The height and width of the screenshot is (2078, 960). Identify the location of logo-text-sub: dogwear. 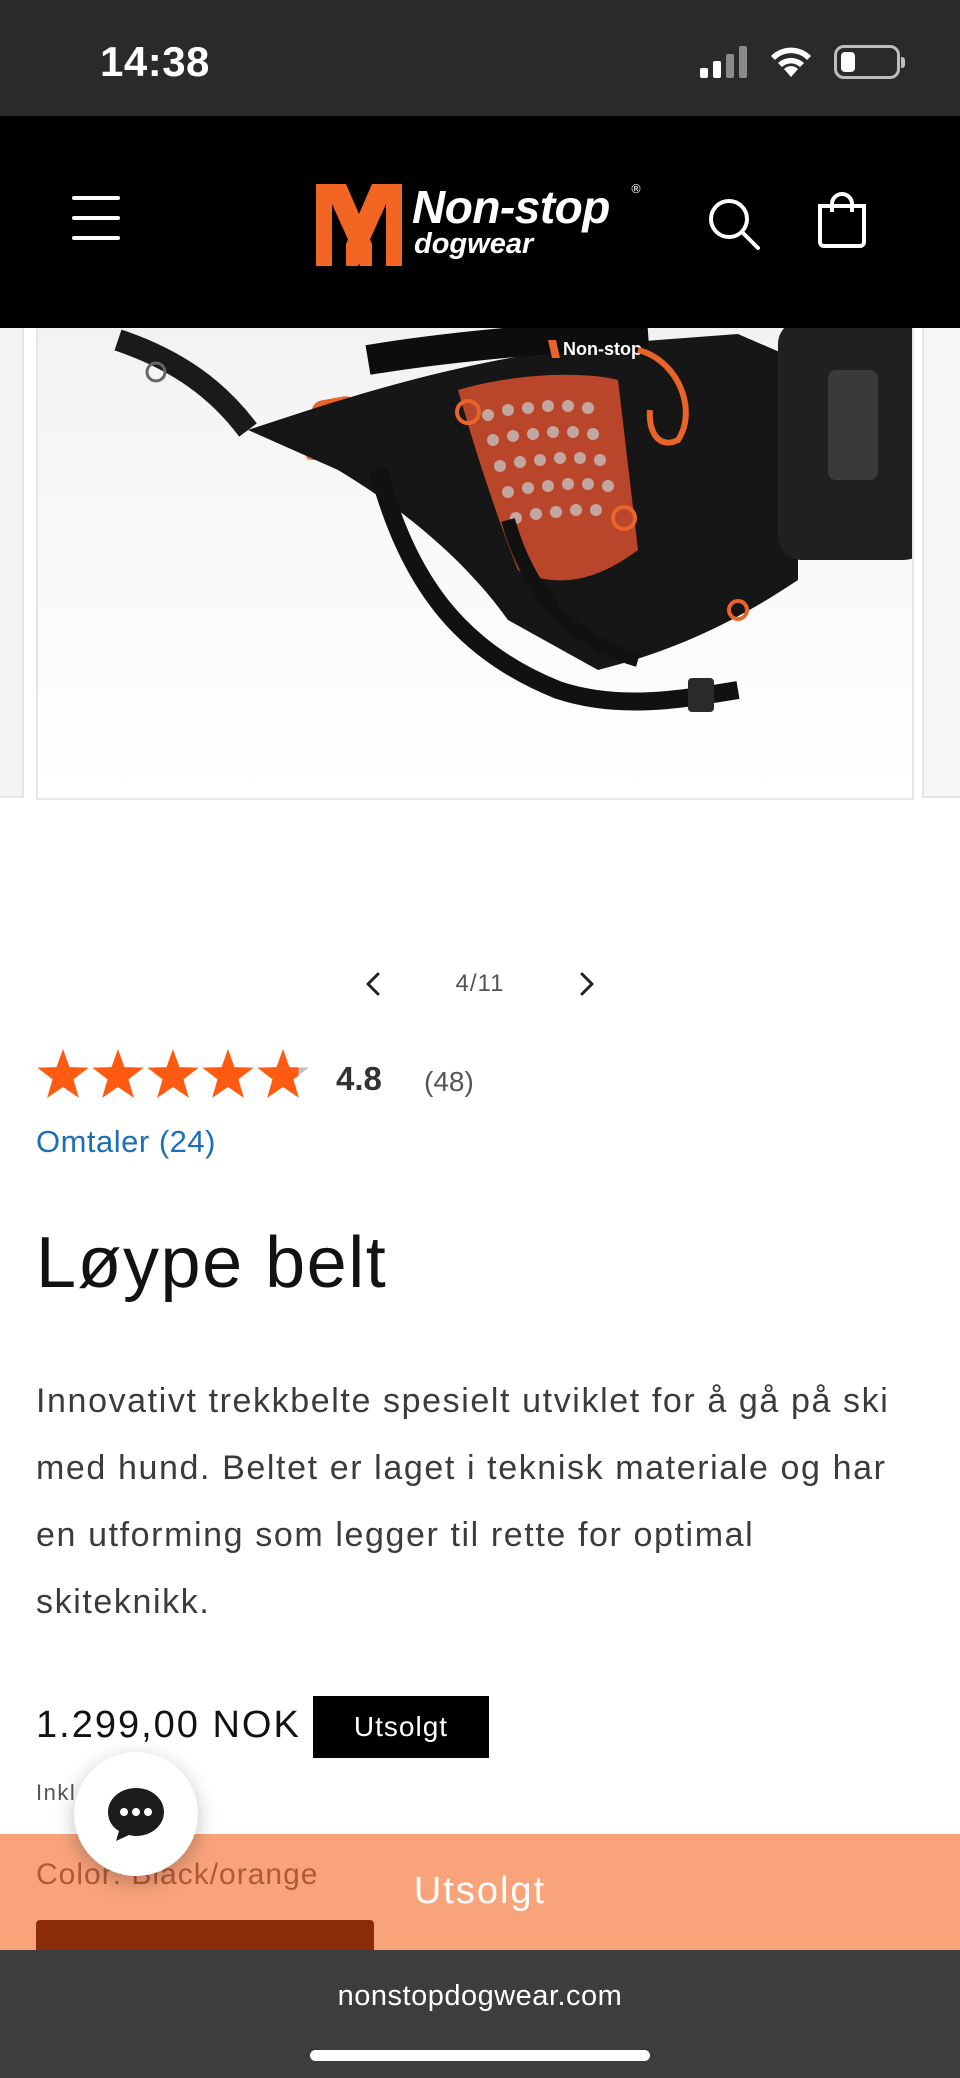
(474, 244).